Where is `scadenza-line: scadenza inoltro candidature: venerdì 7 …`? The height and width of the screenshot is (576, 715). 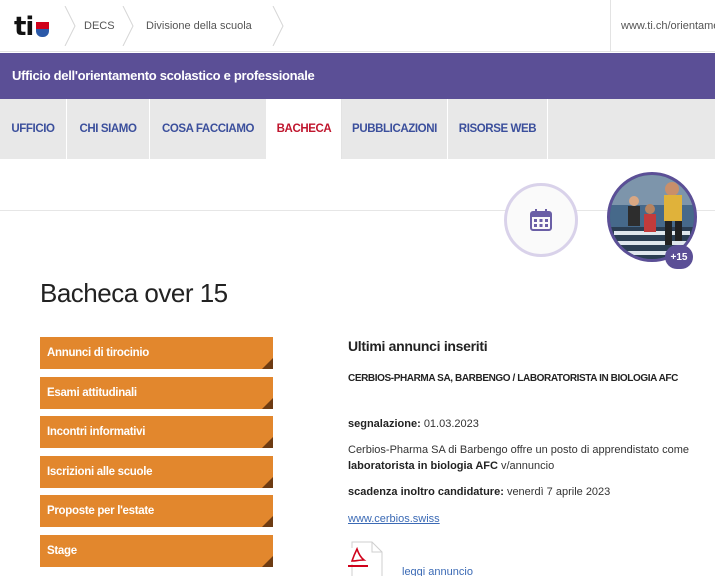 scadenza-line: scadenza inoltro candidature: venerdì 7 … is located at coordinates (479, 492).